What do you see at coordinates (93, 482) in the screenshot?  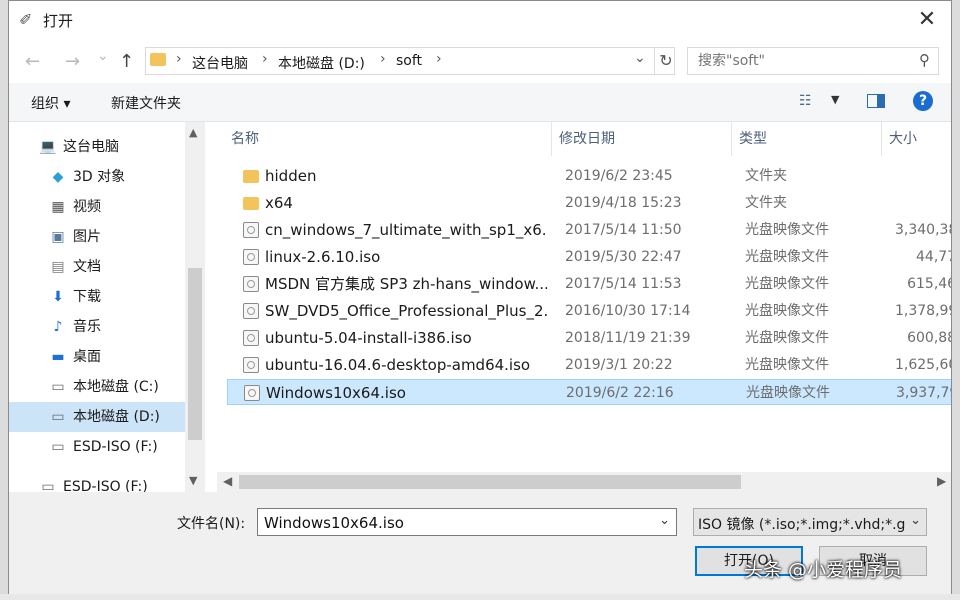 I see `sidebar-item-drive-f-root: ▭ ESD-ISO (F:)` at bounding box center [93, 482].